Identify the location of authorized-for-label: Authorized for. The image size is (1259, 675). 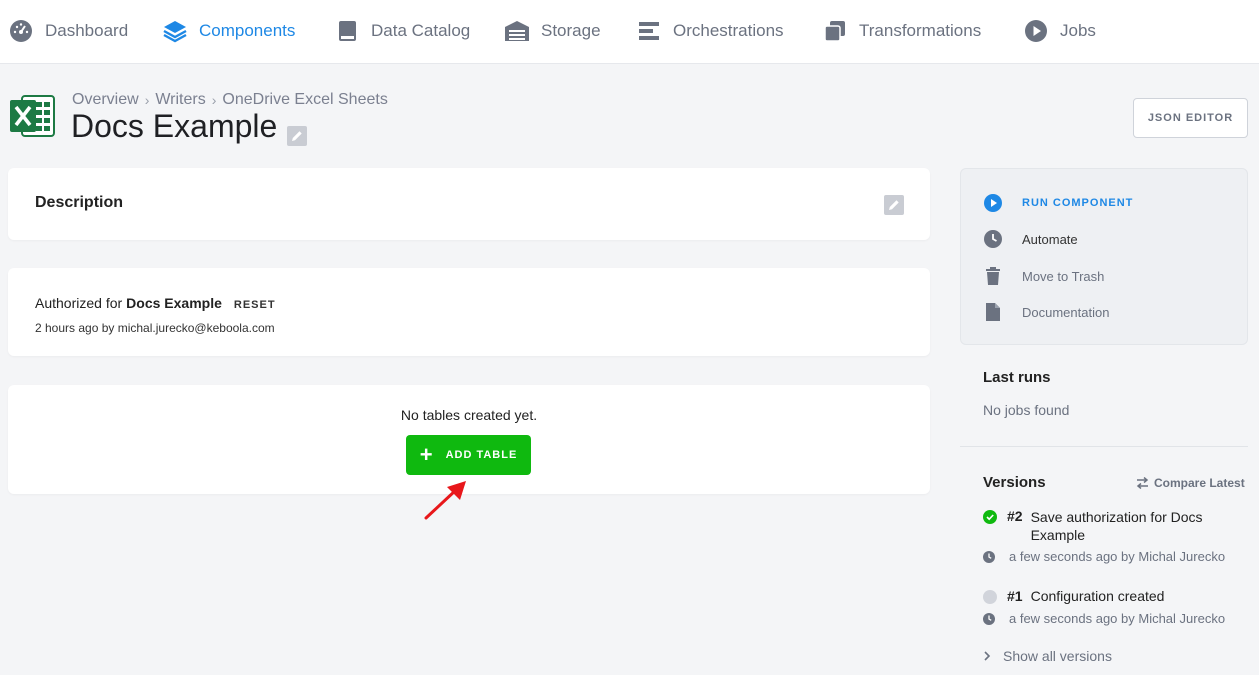
(79, 303).